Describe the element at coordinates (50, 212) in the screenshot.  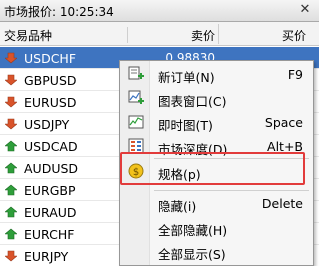
I see `symbol-name: EURAUD` at that location.